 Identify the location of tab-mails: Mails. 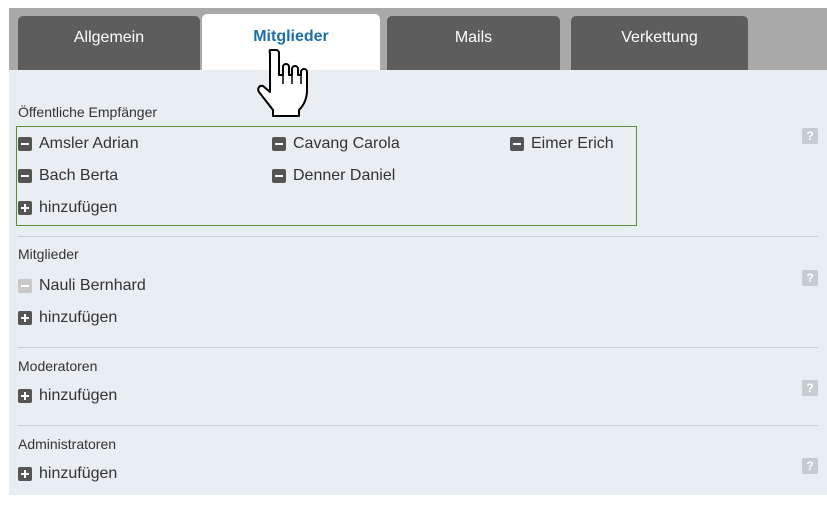
(473, 43).